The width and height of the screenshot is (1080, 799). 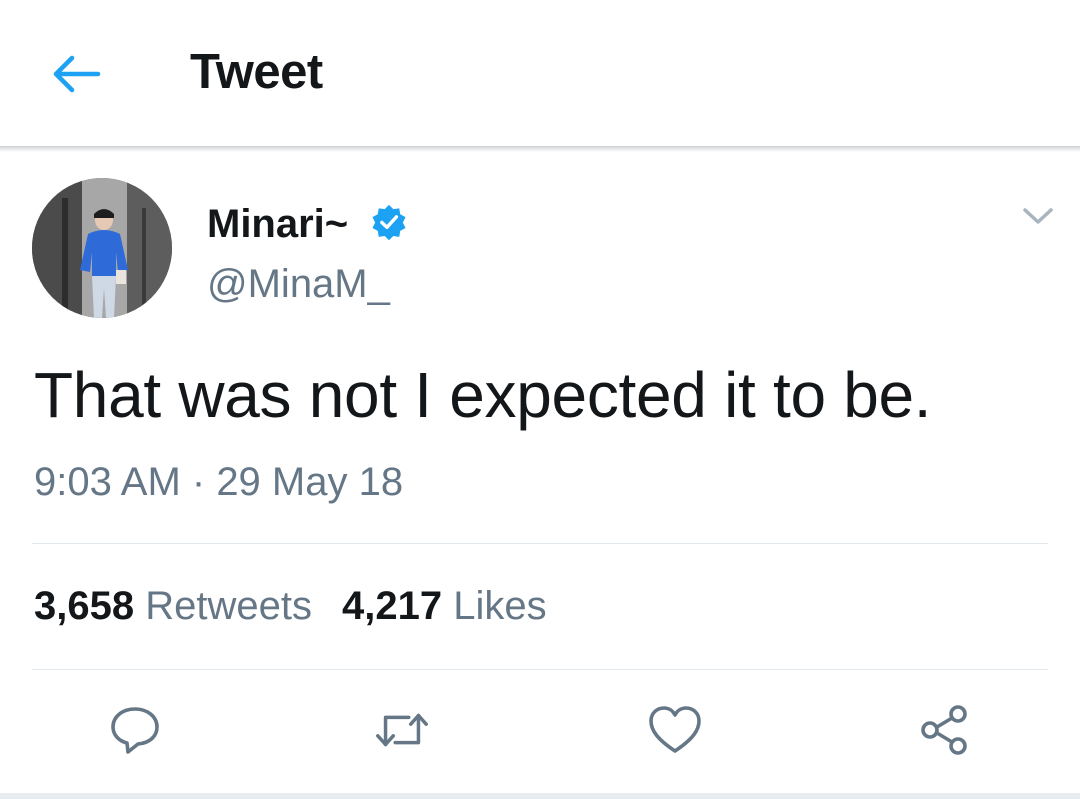 I want to click on share-icon, so click(x=944, y=730).